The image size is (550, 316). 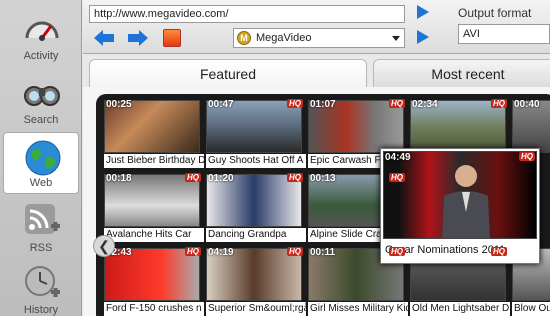 What do you see at coordinates (138, 38) in the screenshot?
I see `forward-arrow-icon` at bounding box center [138, 38].